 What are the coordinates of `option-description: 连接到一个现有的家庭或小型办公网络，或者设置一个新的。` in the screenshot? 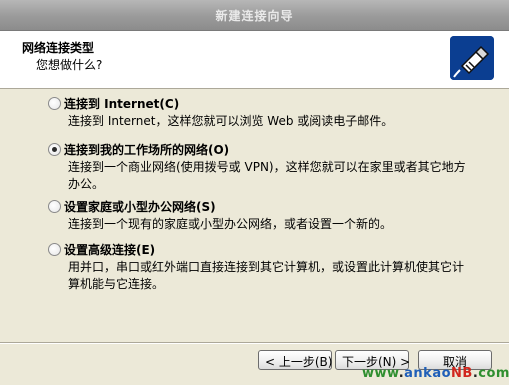 It's located at (230, 224).